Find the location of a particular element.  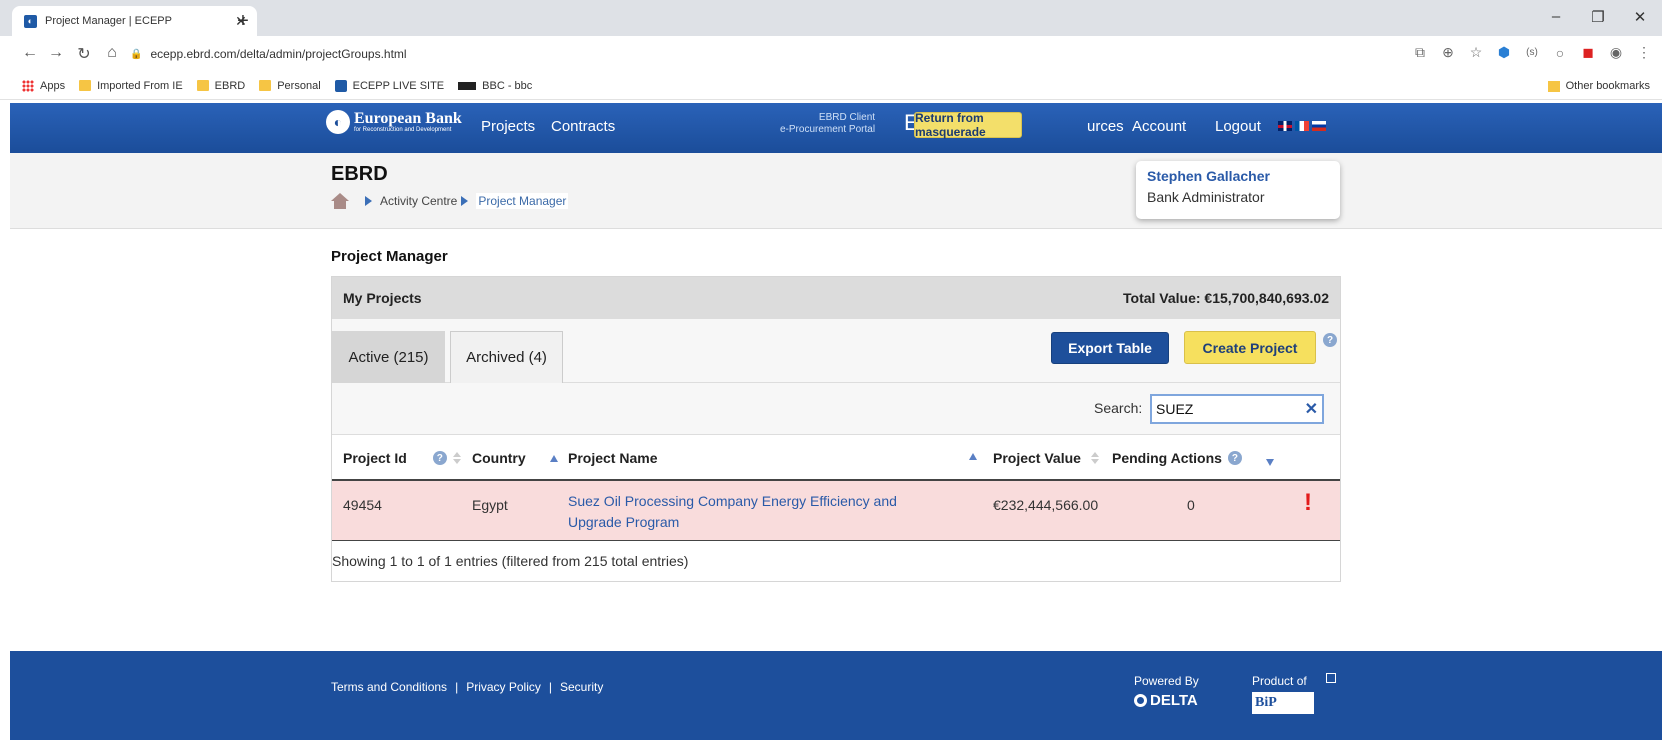

portal-line2: e-Procurement Portal is located at coordinates (828, 129).